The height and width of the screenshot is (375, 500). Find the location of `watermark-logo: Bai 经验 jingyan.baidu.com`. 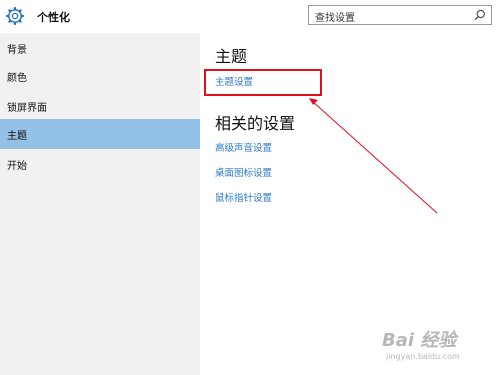

watermark-logo: Bai 经验 jingyan.baidu.com is located at coordinates (438, 348).